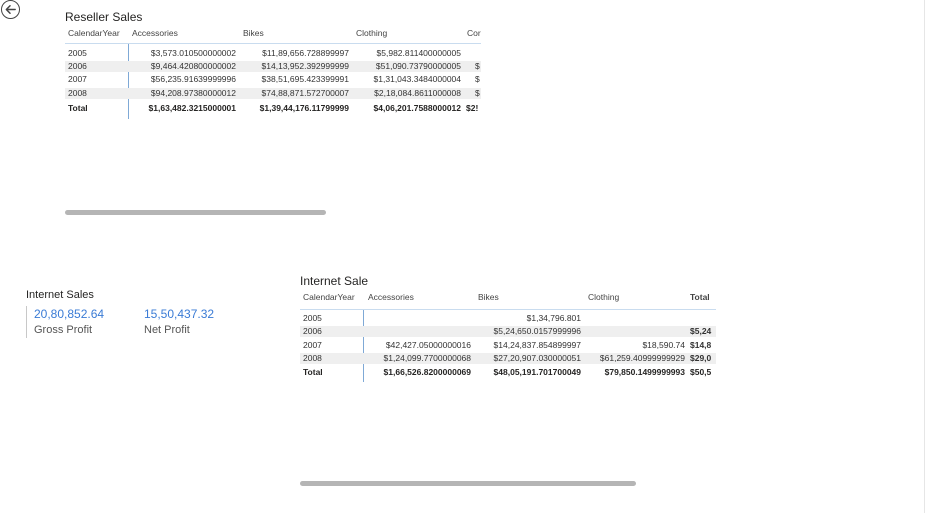 This screenshot has width=928, height=513. I want to click on page-right-border, so click(924, 256).